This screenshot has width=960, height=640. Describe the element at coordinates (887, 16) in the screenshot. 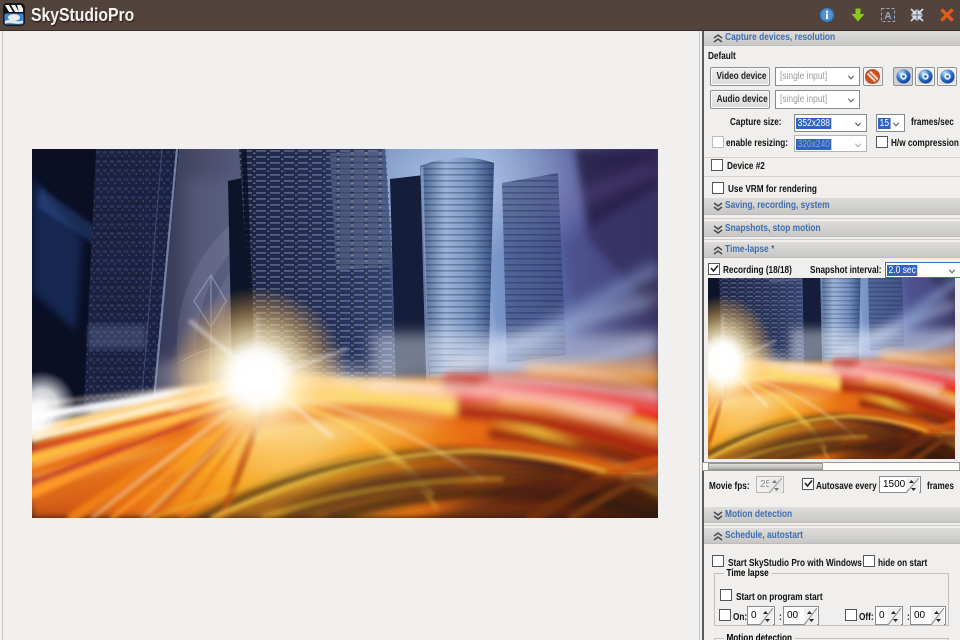

I see `svg-text: A` at that location.